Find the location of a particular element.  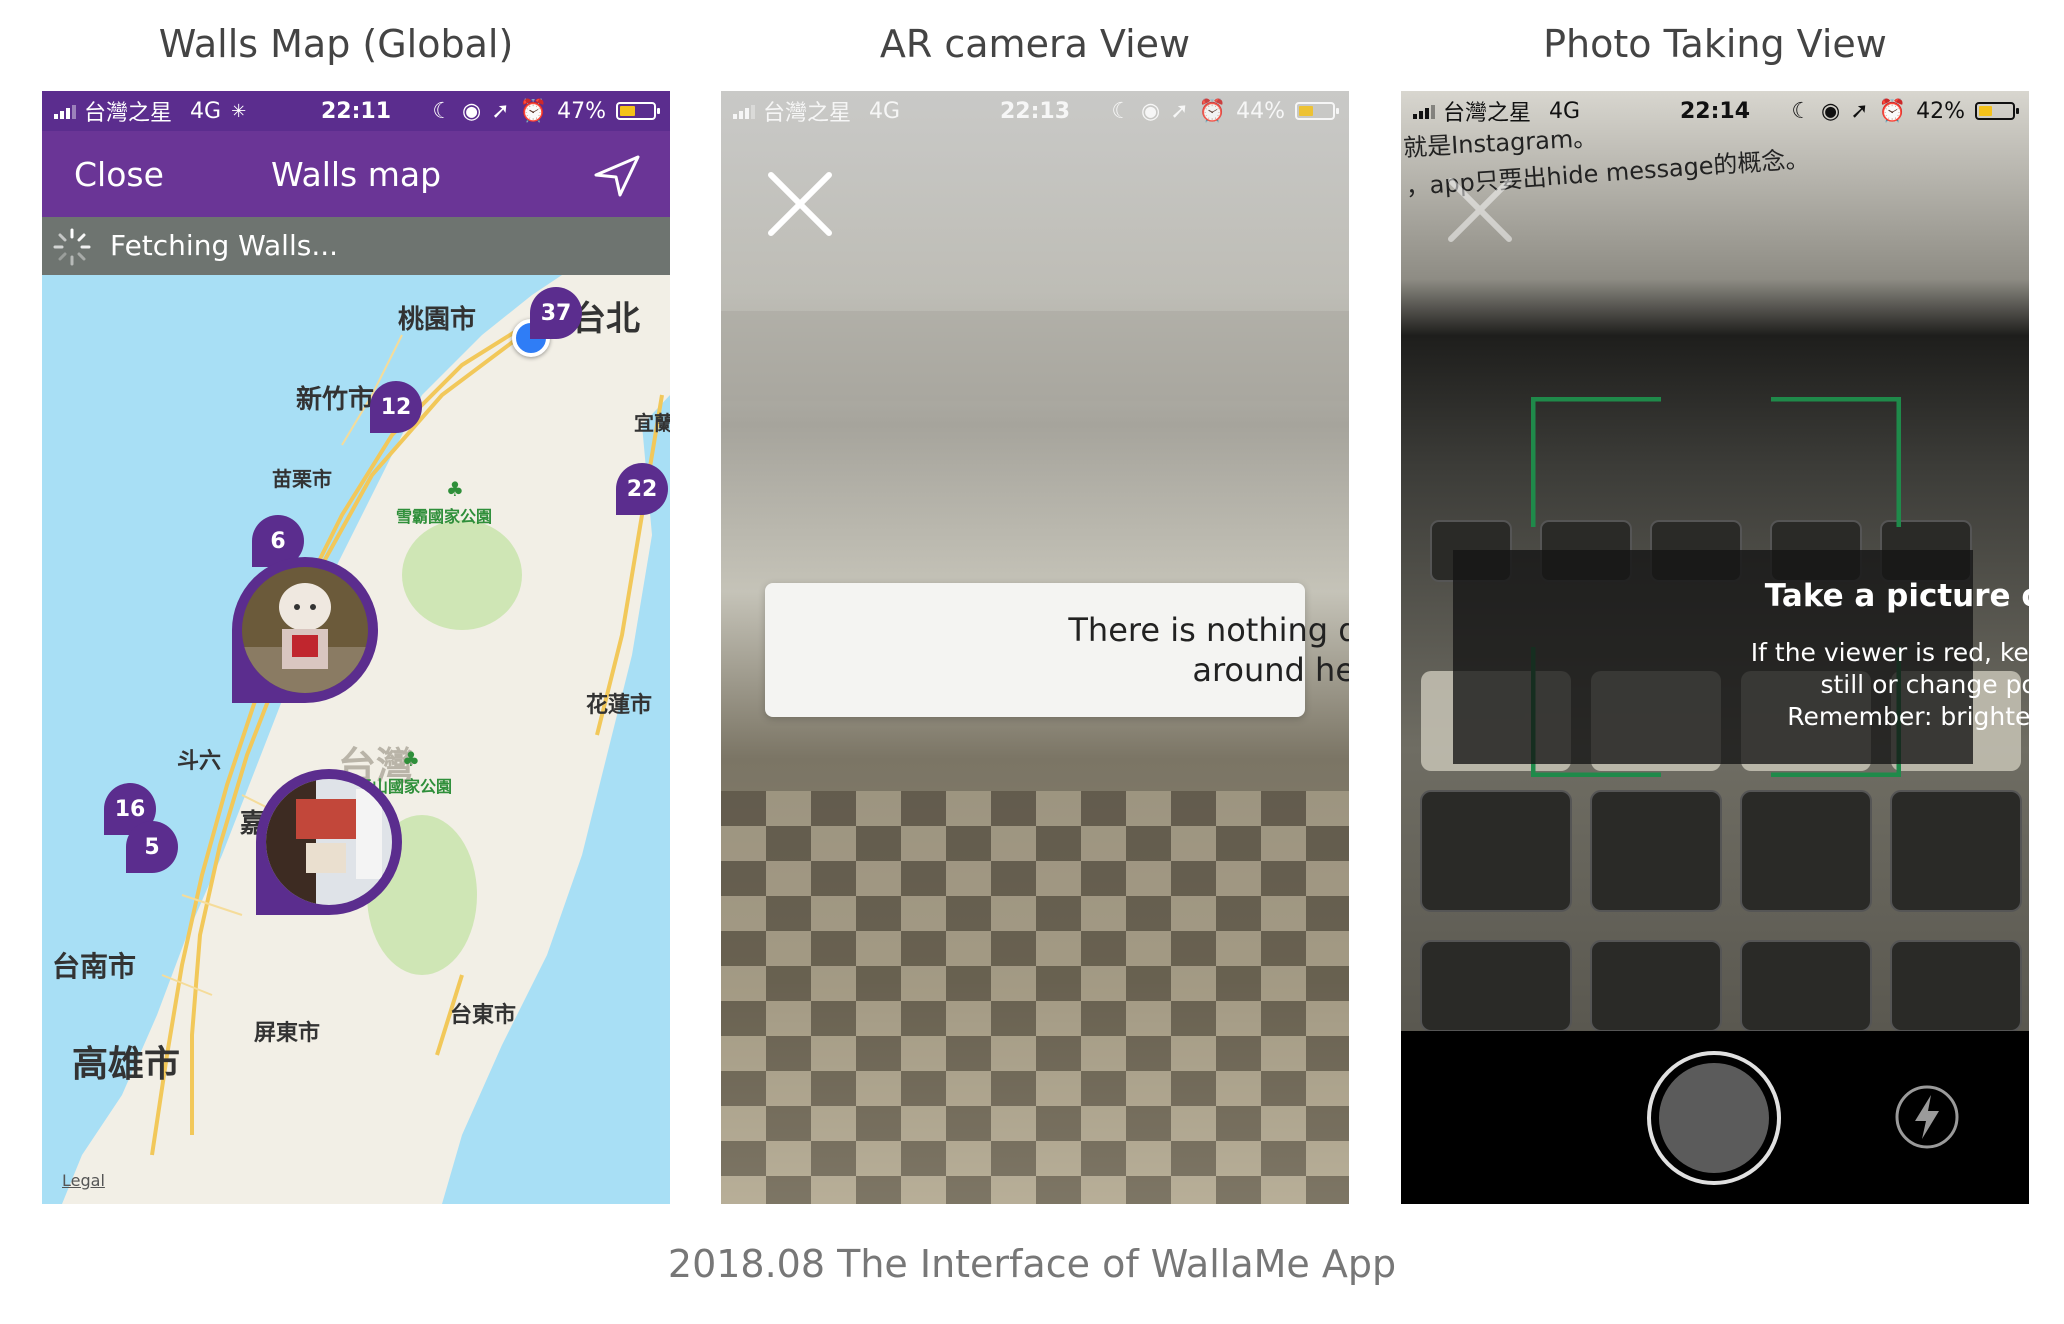

shutter-button is located at coordinates (1714, 1118).